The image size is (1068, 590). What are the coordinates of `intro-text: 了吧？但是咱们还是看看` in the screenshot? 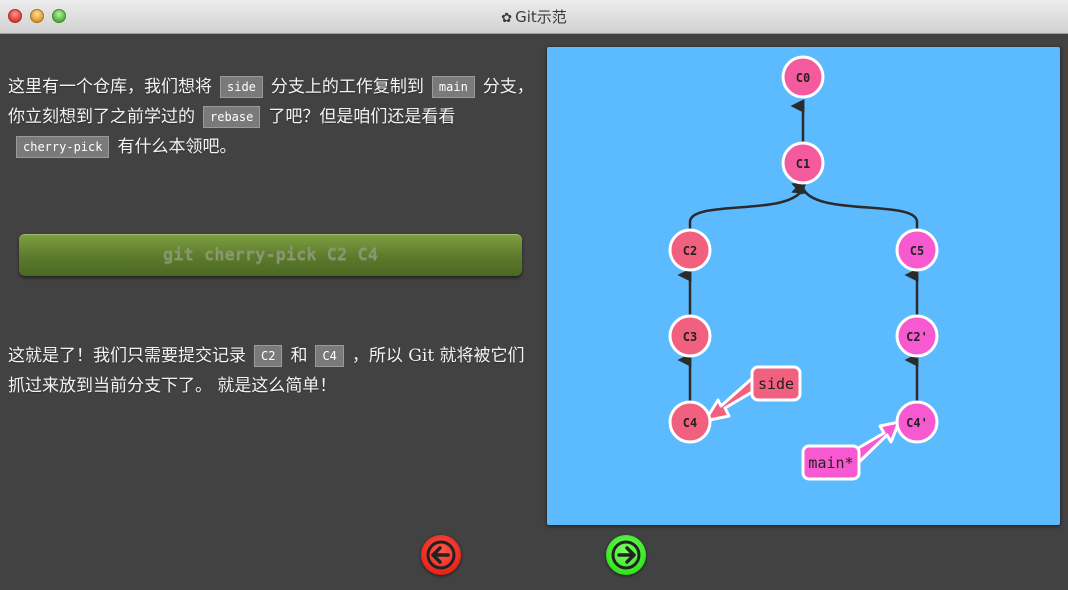 It's located at (362, 117).